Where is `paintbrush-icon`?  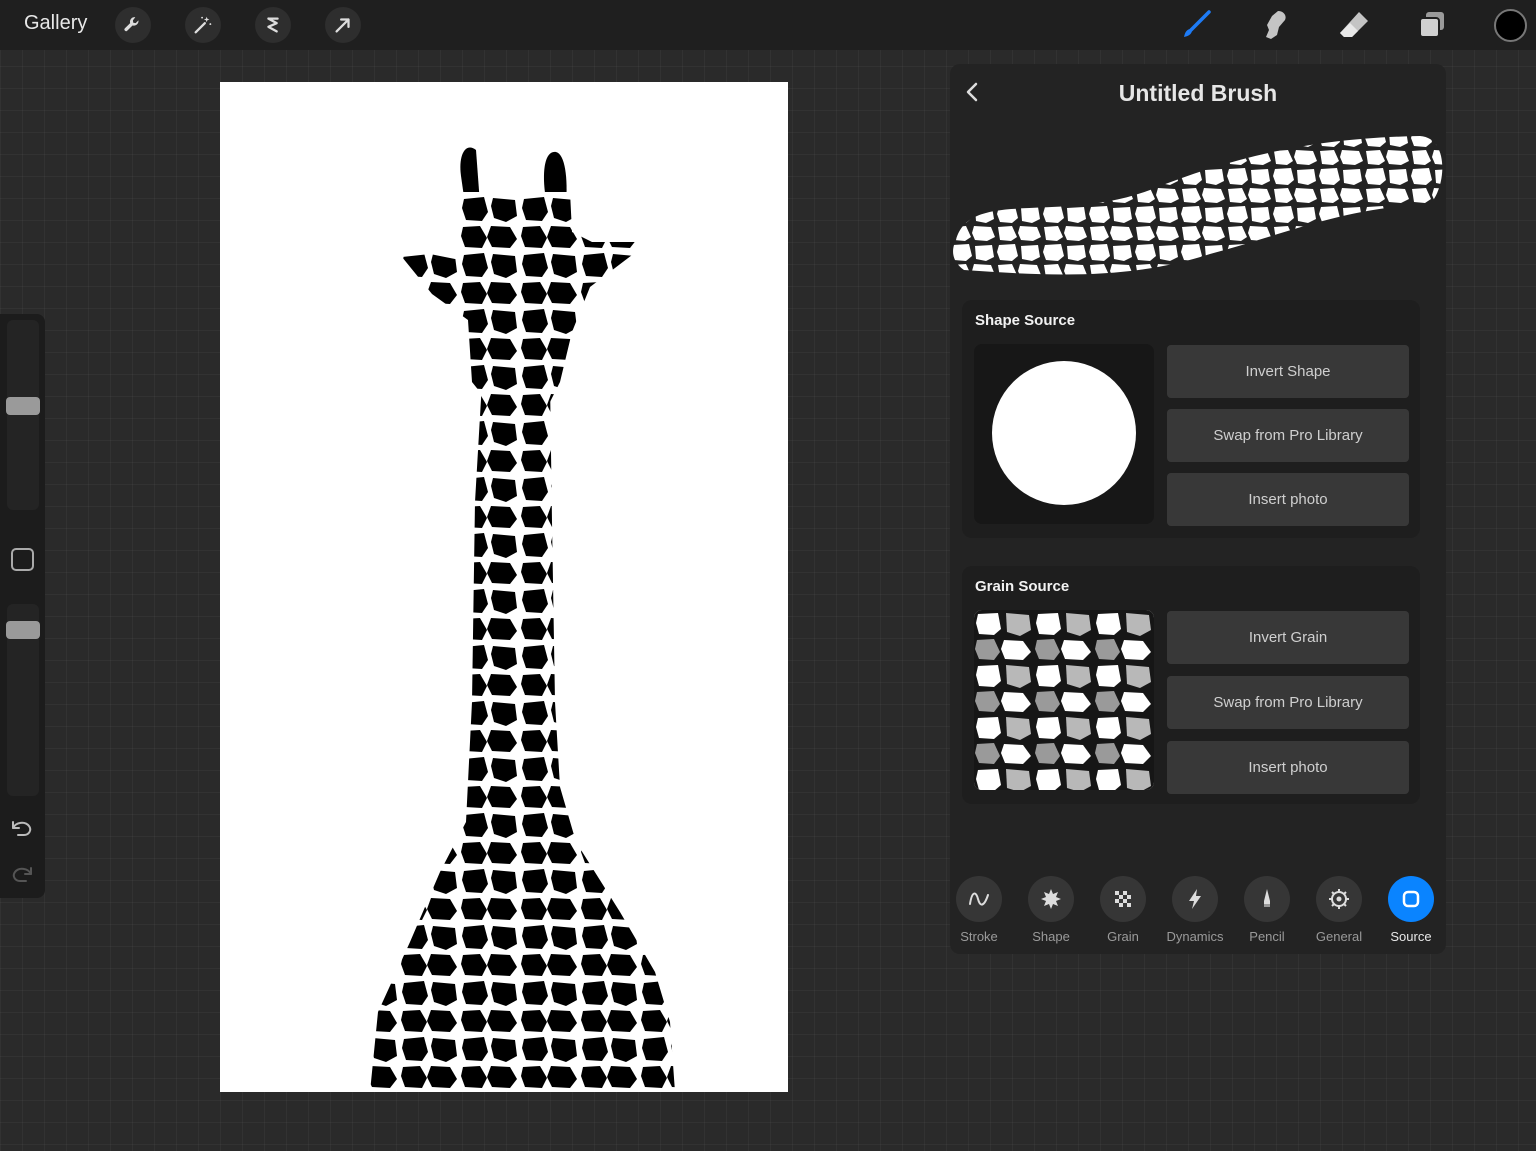
paintbrush-icon is located at coordinates (1196, 25).